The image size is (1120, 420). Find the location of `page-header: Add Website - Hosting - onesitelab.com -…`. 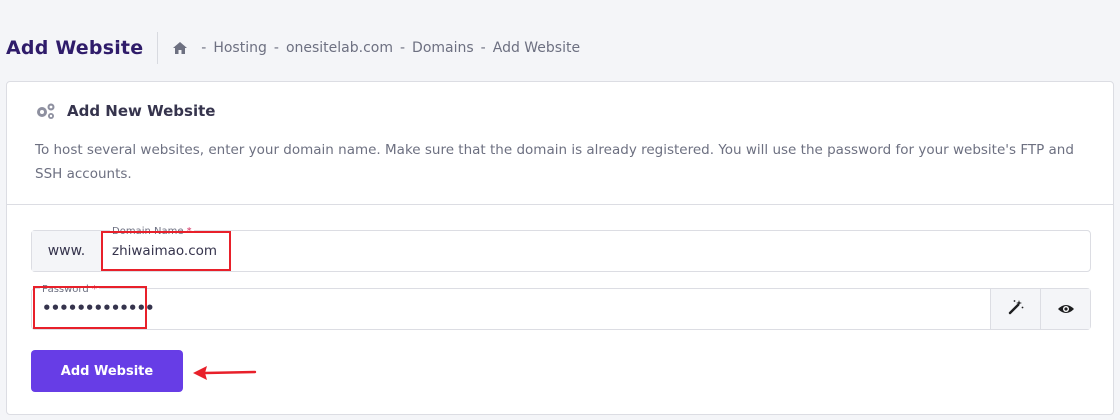

page-header: Add Website - Hosting - onesitelab.com -… is located at coordinates (293, 48).